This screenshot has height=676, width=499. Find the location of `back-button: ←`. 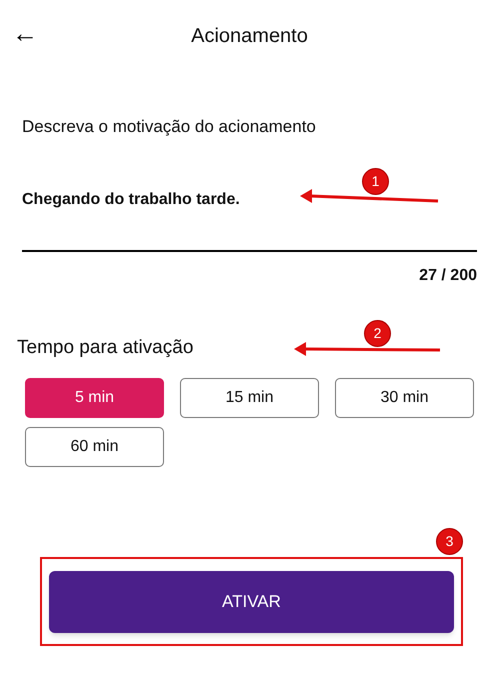

back-button: ← is located at coordinates (25, 33).